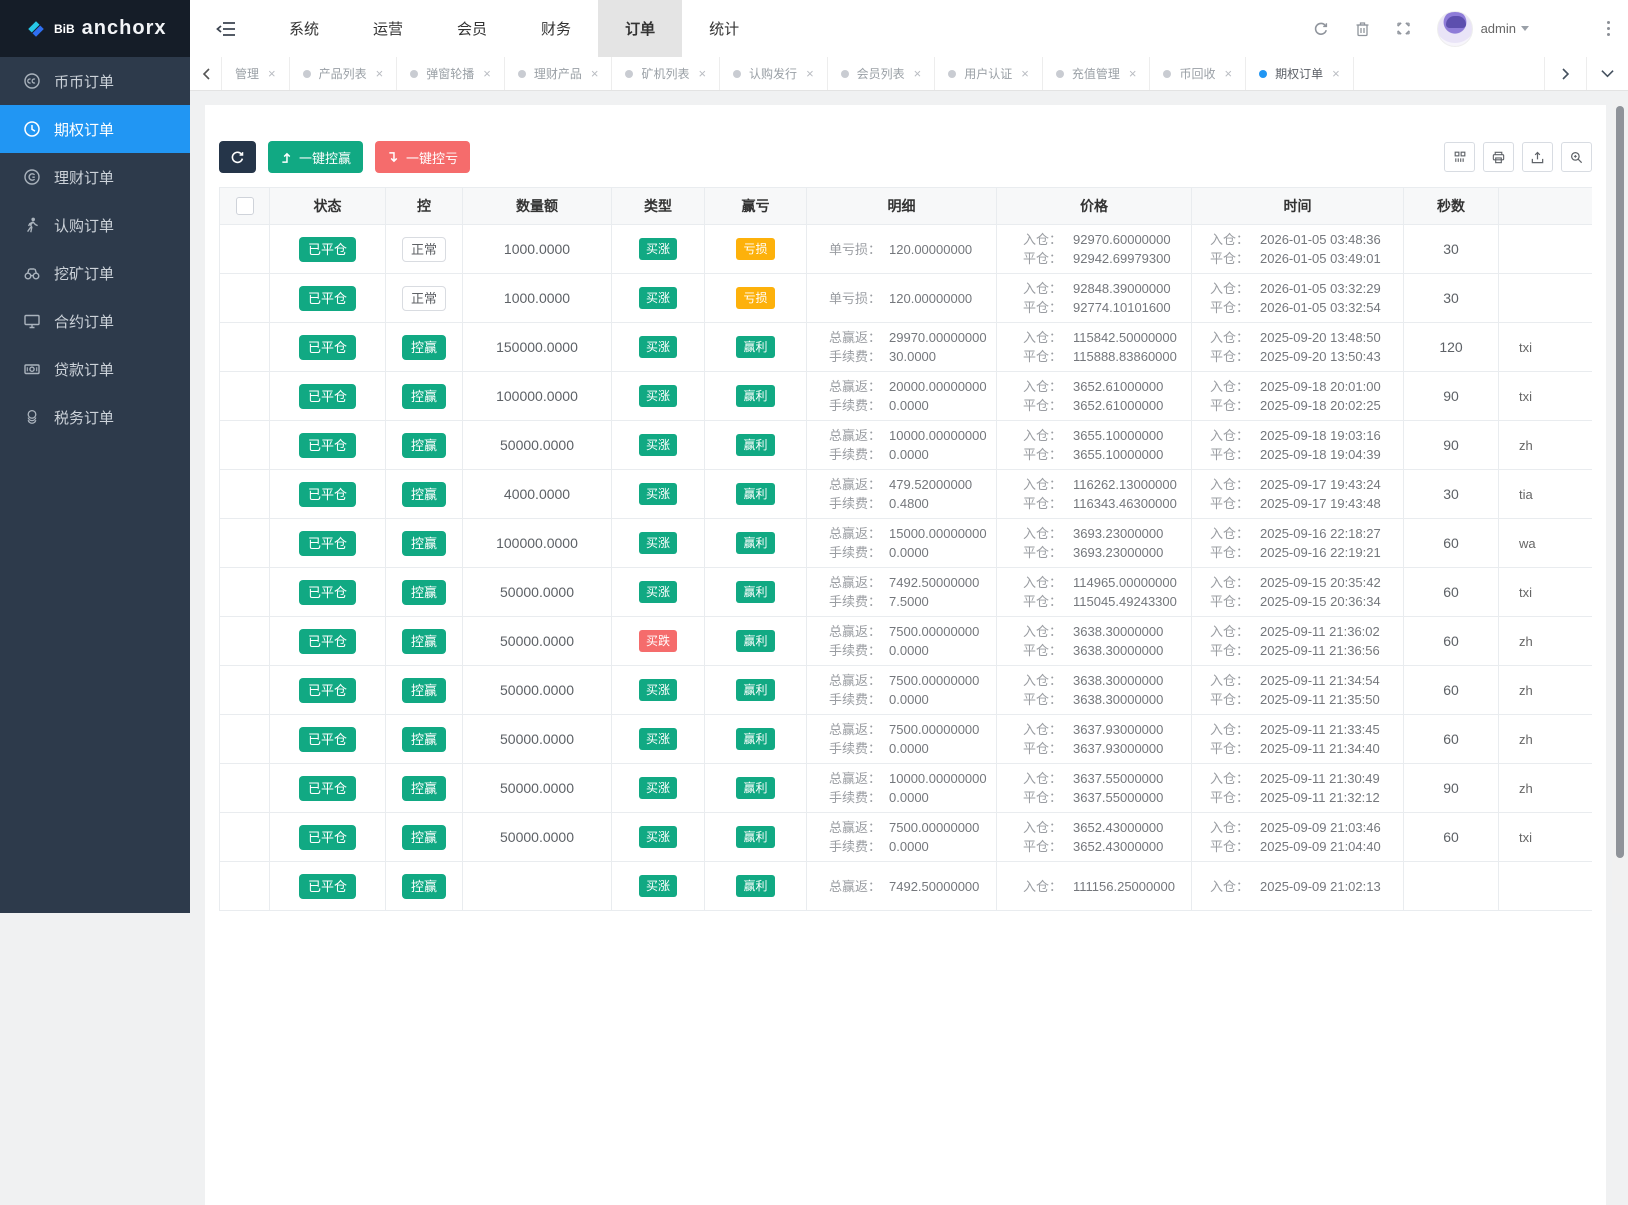  What do you see at coordinates (95, 273) in the screenshot?
I see `sidebar-item-5: 挖矿订单` at bounding box center [95, 273].